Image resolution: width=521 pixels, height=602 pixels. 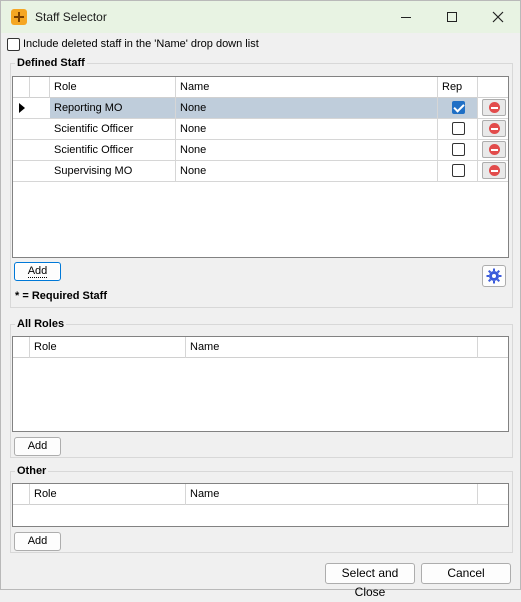 What do you see at coordinates (51, 63) in the screenshot?
I see `defined-staff-title: Defined Staff` at bounding box center [51, 63].